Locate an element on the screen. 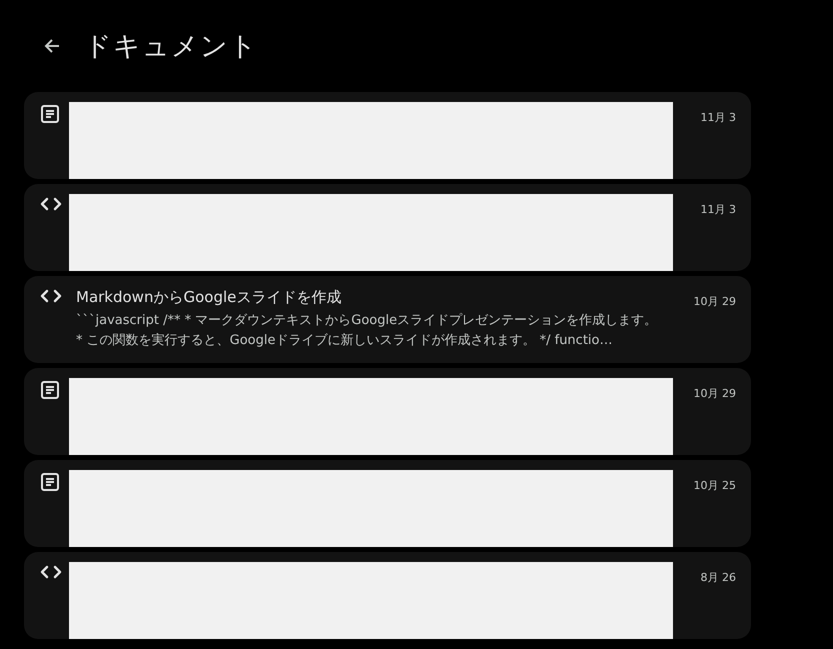  page-title: ドキュメント is located at coordinates (171, 47).